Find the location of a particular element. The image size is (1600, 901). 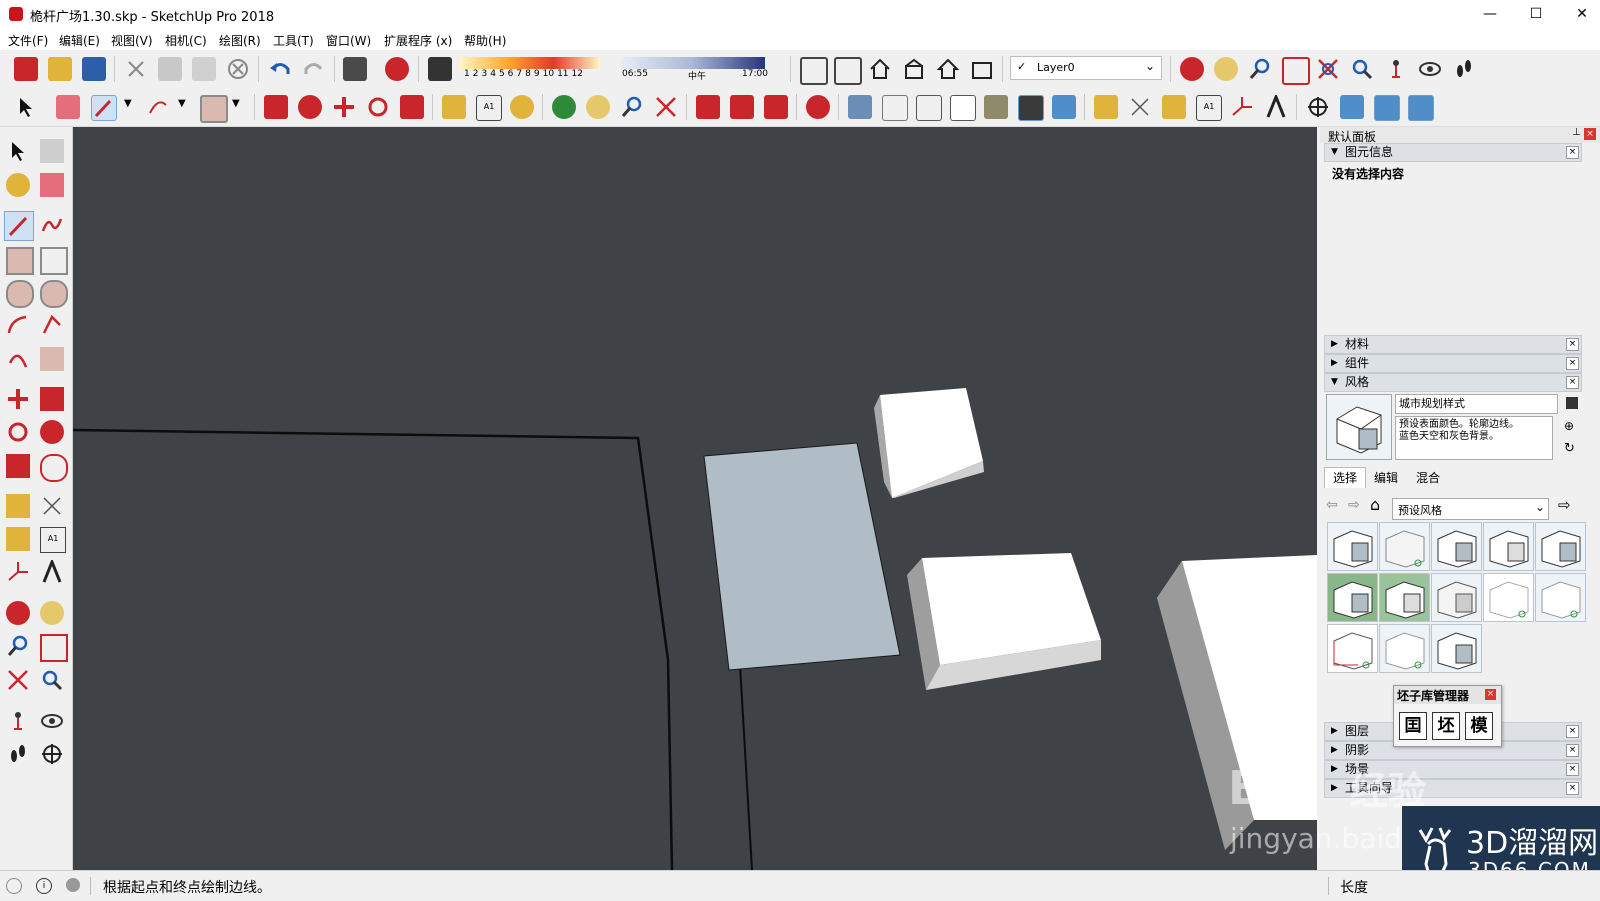

paint-bucket-icon is located at coordinates (522, 107).